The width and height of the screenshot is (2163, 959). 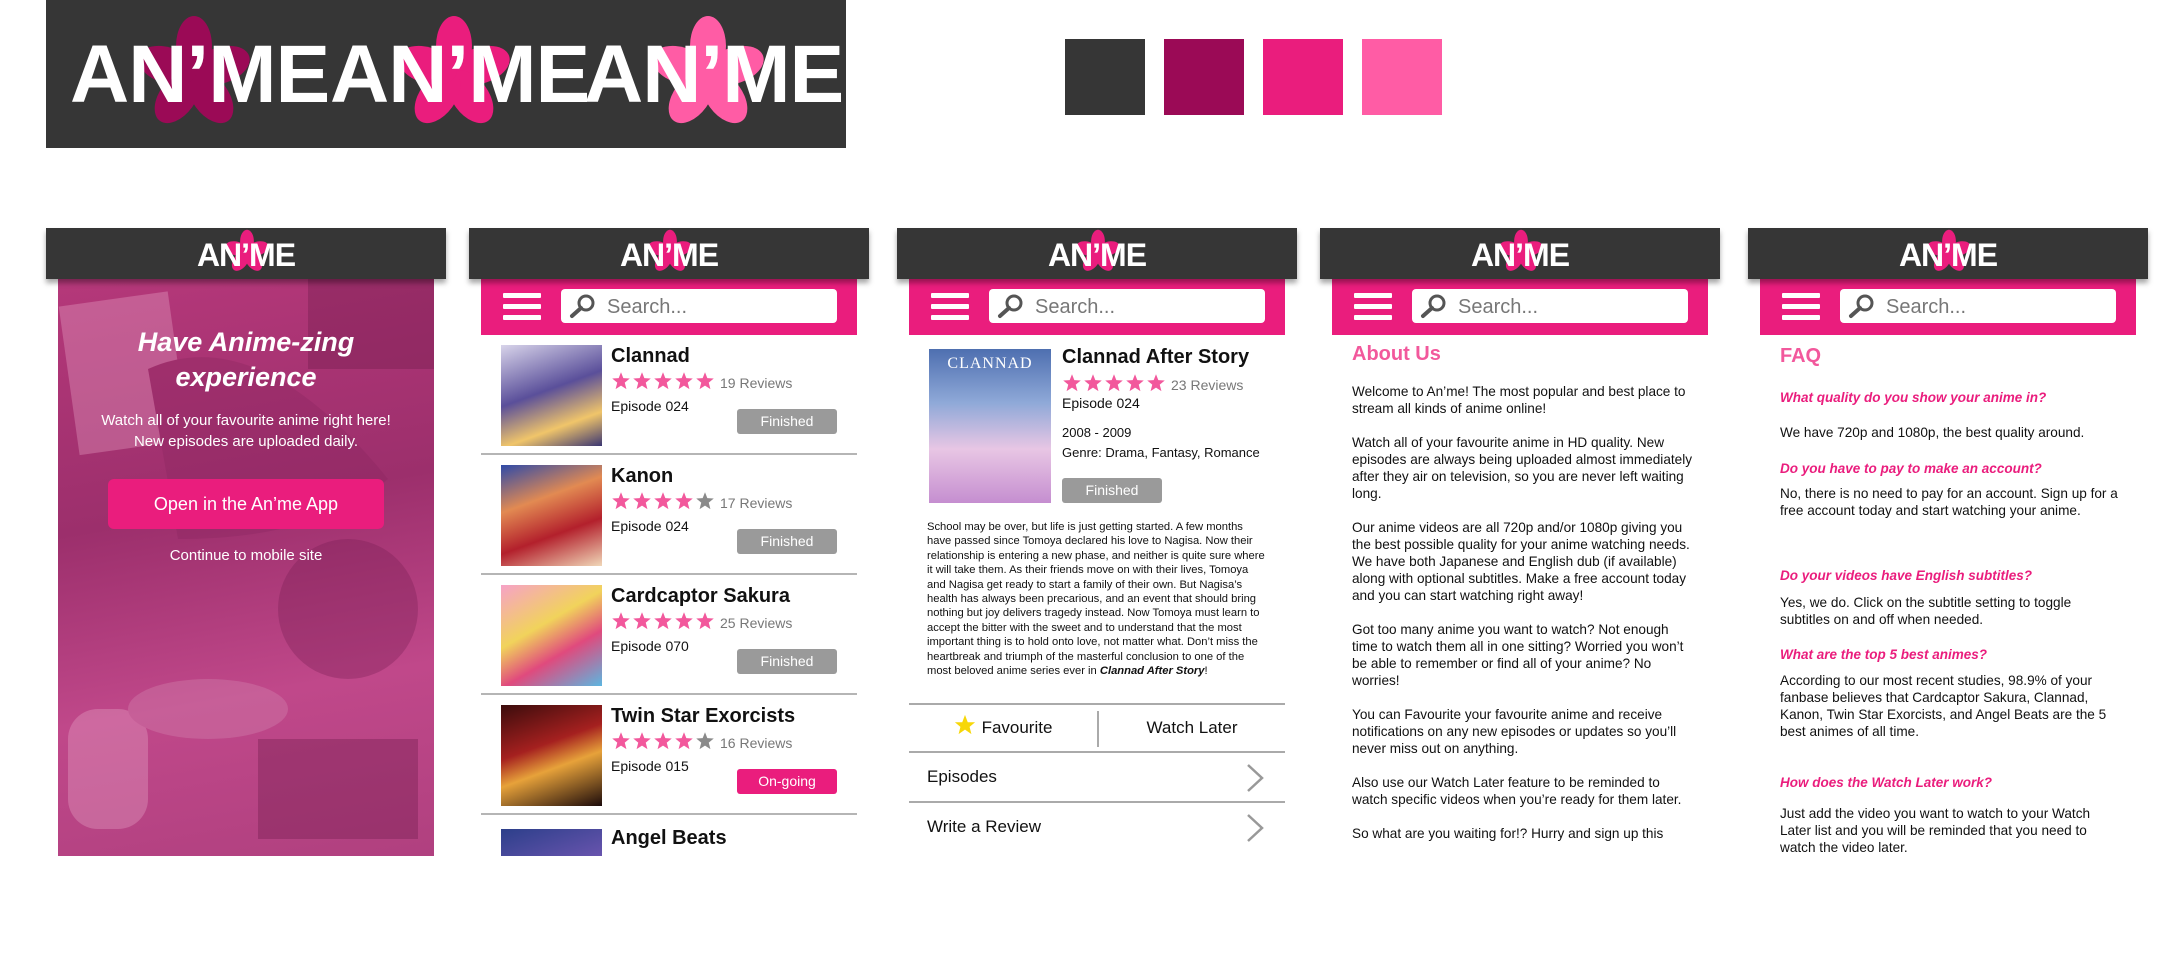 I want to click on star-empty-icon, so click(x=705, y=501).